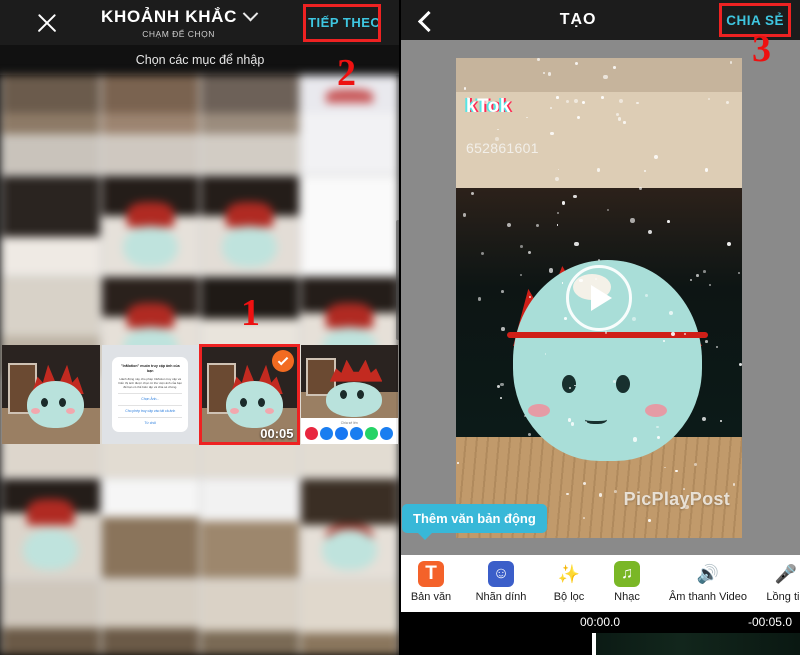 Image resolution: width=800 pixels, height=655 pixels. Describe the element at coordinates (569, 597) in the screenshot. I see `toolbar-item-label: Bộ lọc` at that location.